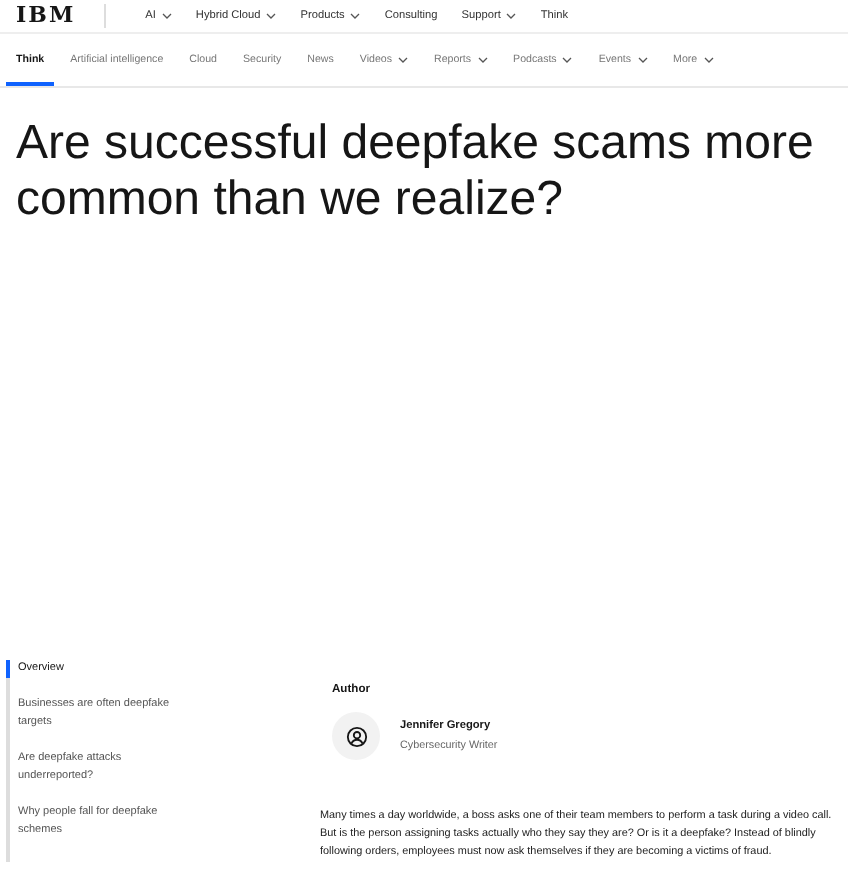 The height and width of the screenshot is (870, 848). What do you see at coordinates (416, 172) in the screenshot?
I see `article-title: Are successful deepfake scams more common than we realize?` at bounding box center [416, 172].